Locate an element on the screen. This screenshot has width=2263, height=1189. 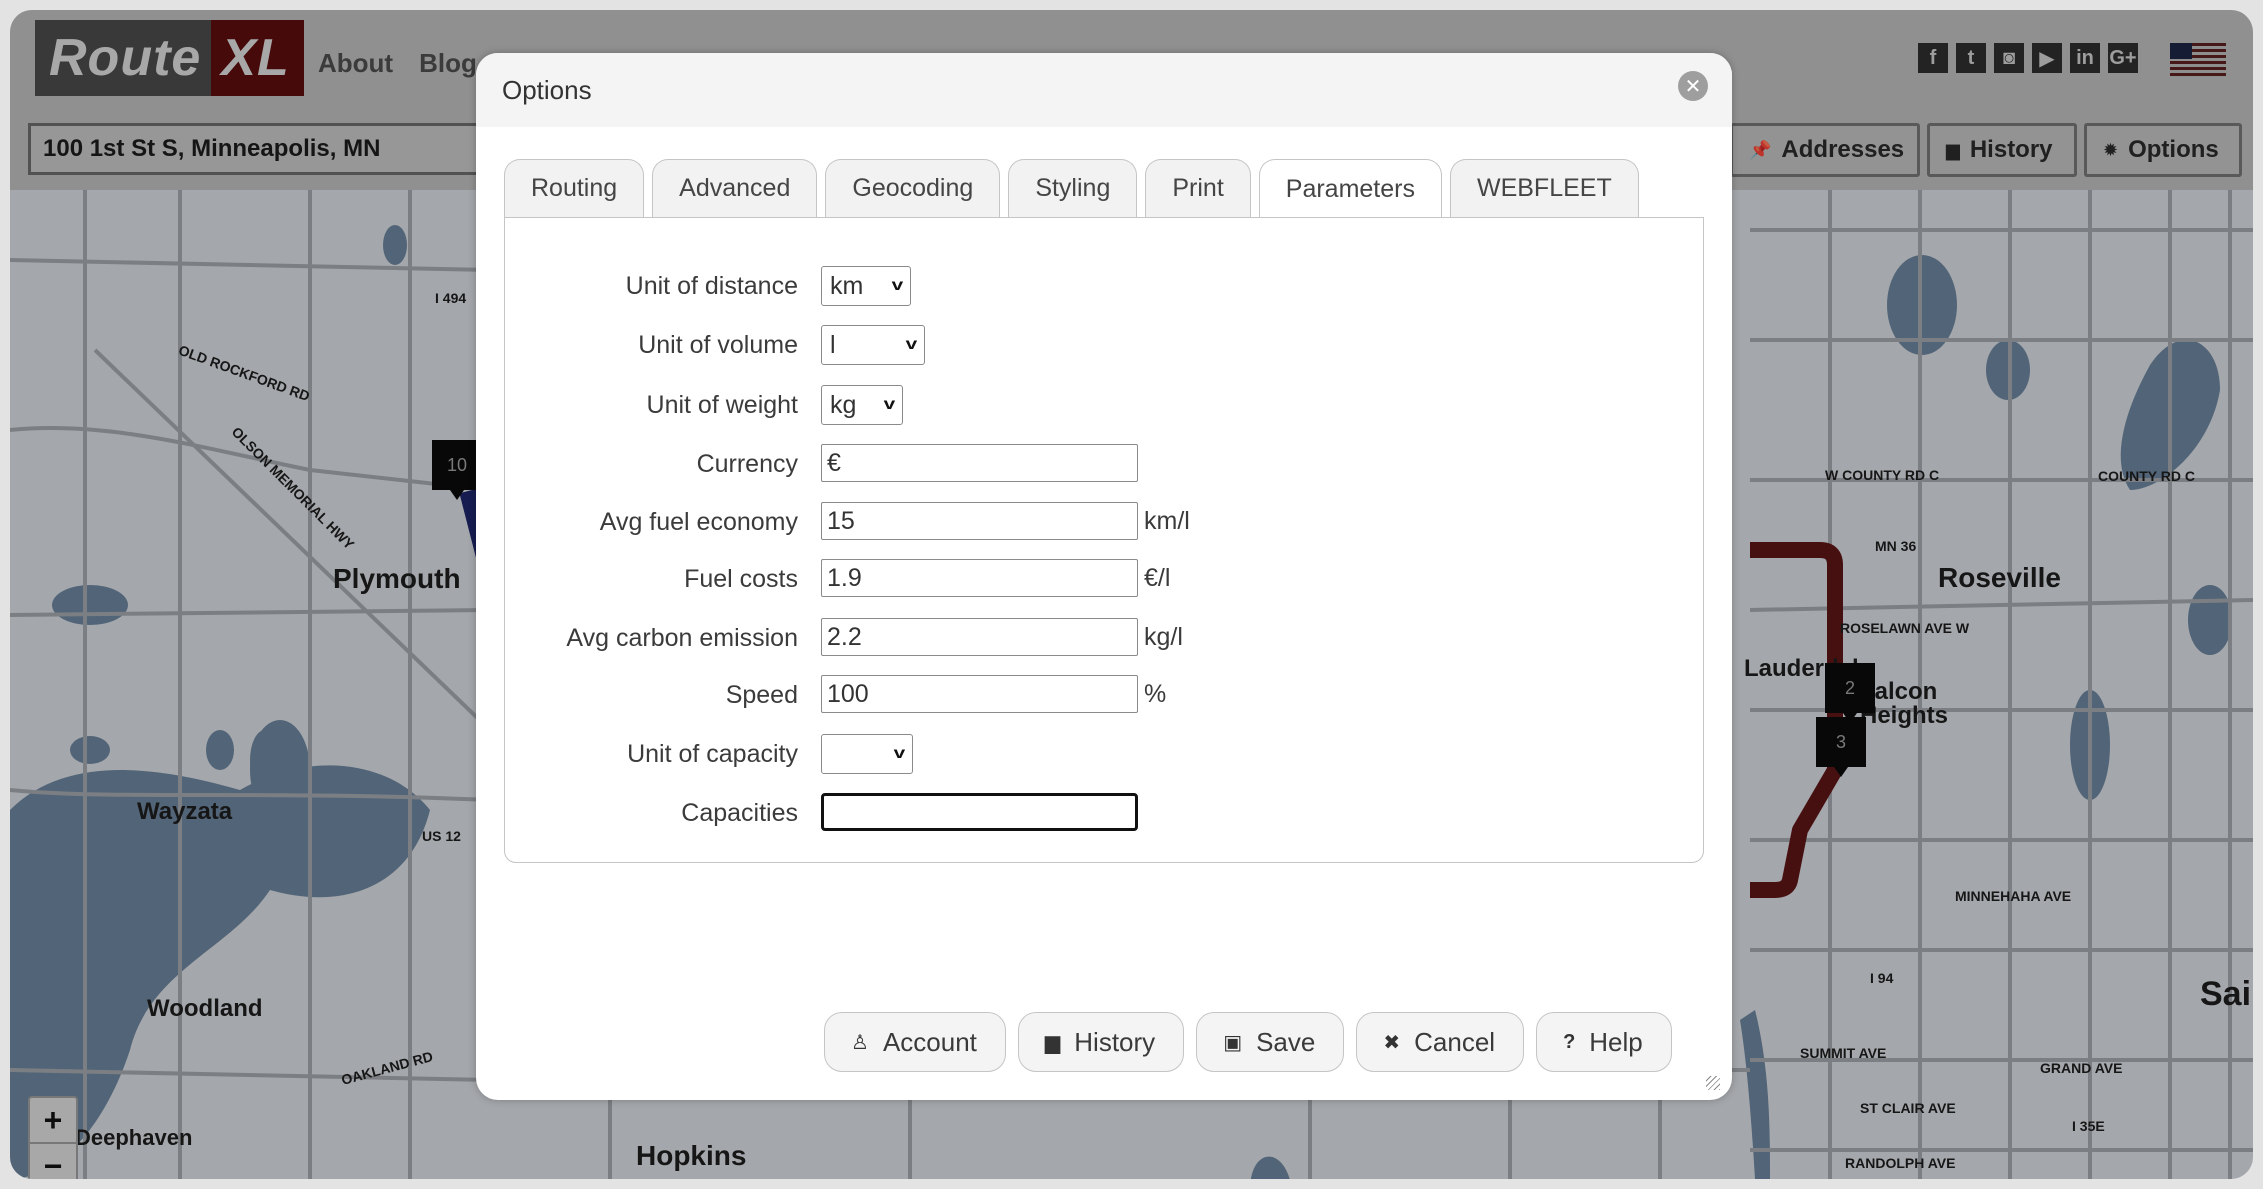
capacities-label: Capacities is located at coordinates (739, 813).